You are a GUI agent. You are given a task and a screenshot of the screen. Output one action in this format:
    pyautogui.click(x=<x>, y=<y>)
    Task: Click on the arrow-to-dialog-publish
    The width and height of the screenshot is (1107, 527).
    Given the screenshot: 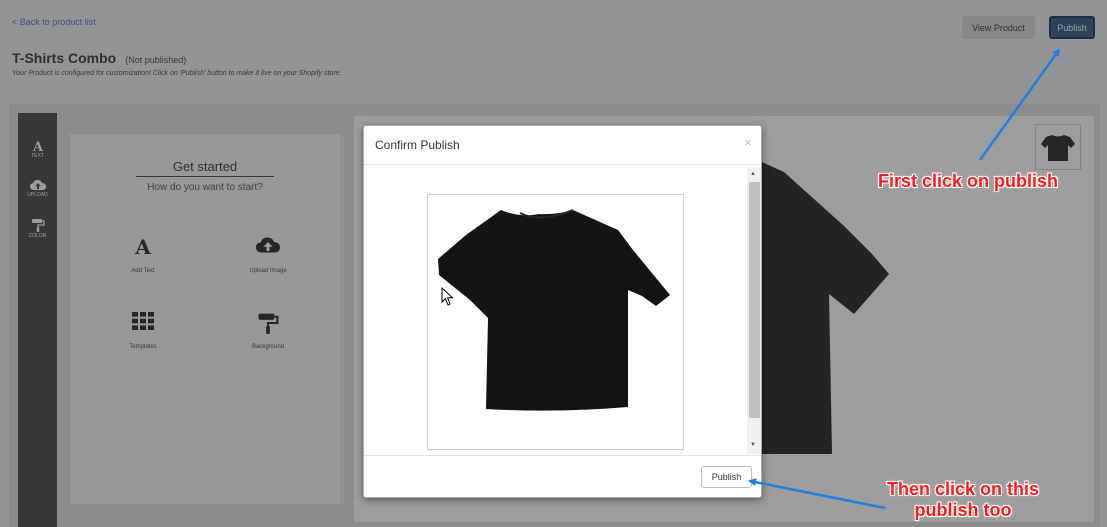 What is the action you would take?
    pyautogui.click(x=817, y=494)
    